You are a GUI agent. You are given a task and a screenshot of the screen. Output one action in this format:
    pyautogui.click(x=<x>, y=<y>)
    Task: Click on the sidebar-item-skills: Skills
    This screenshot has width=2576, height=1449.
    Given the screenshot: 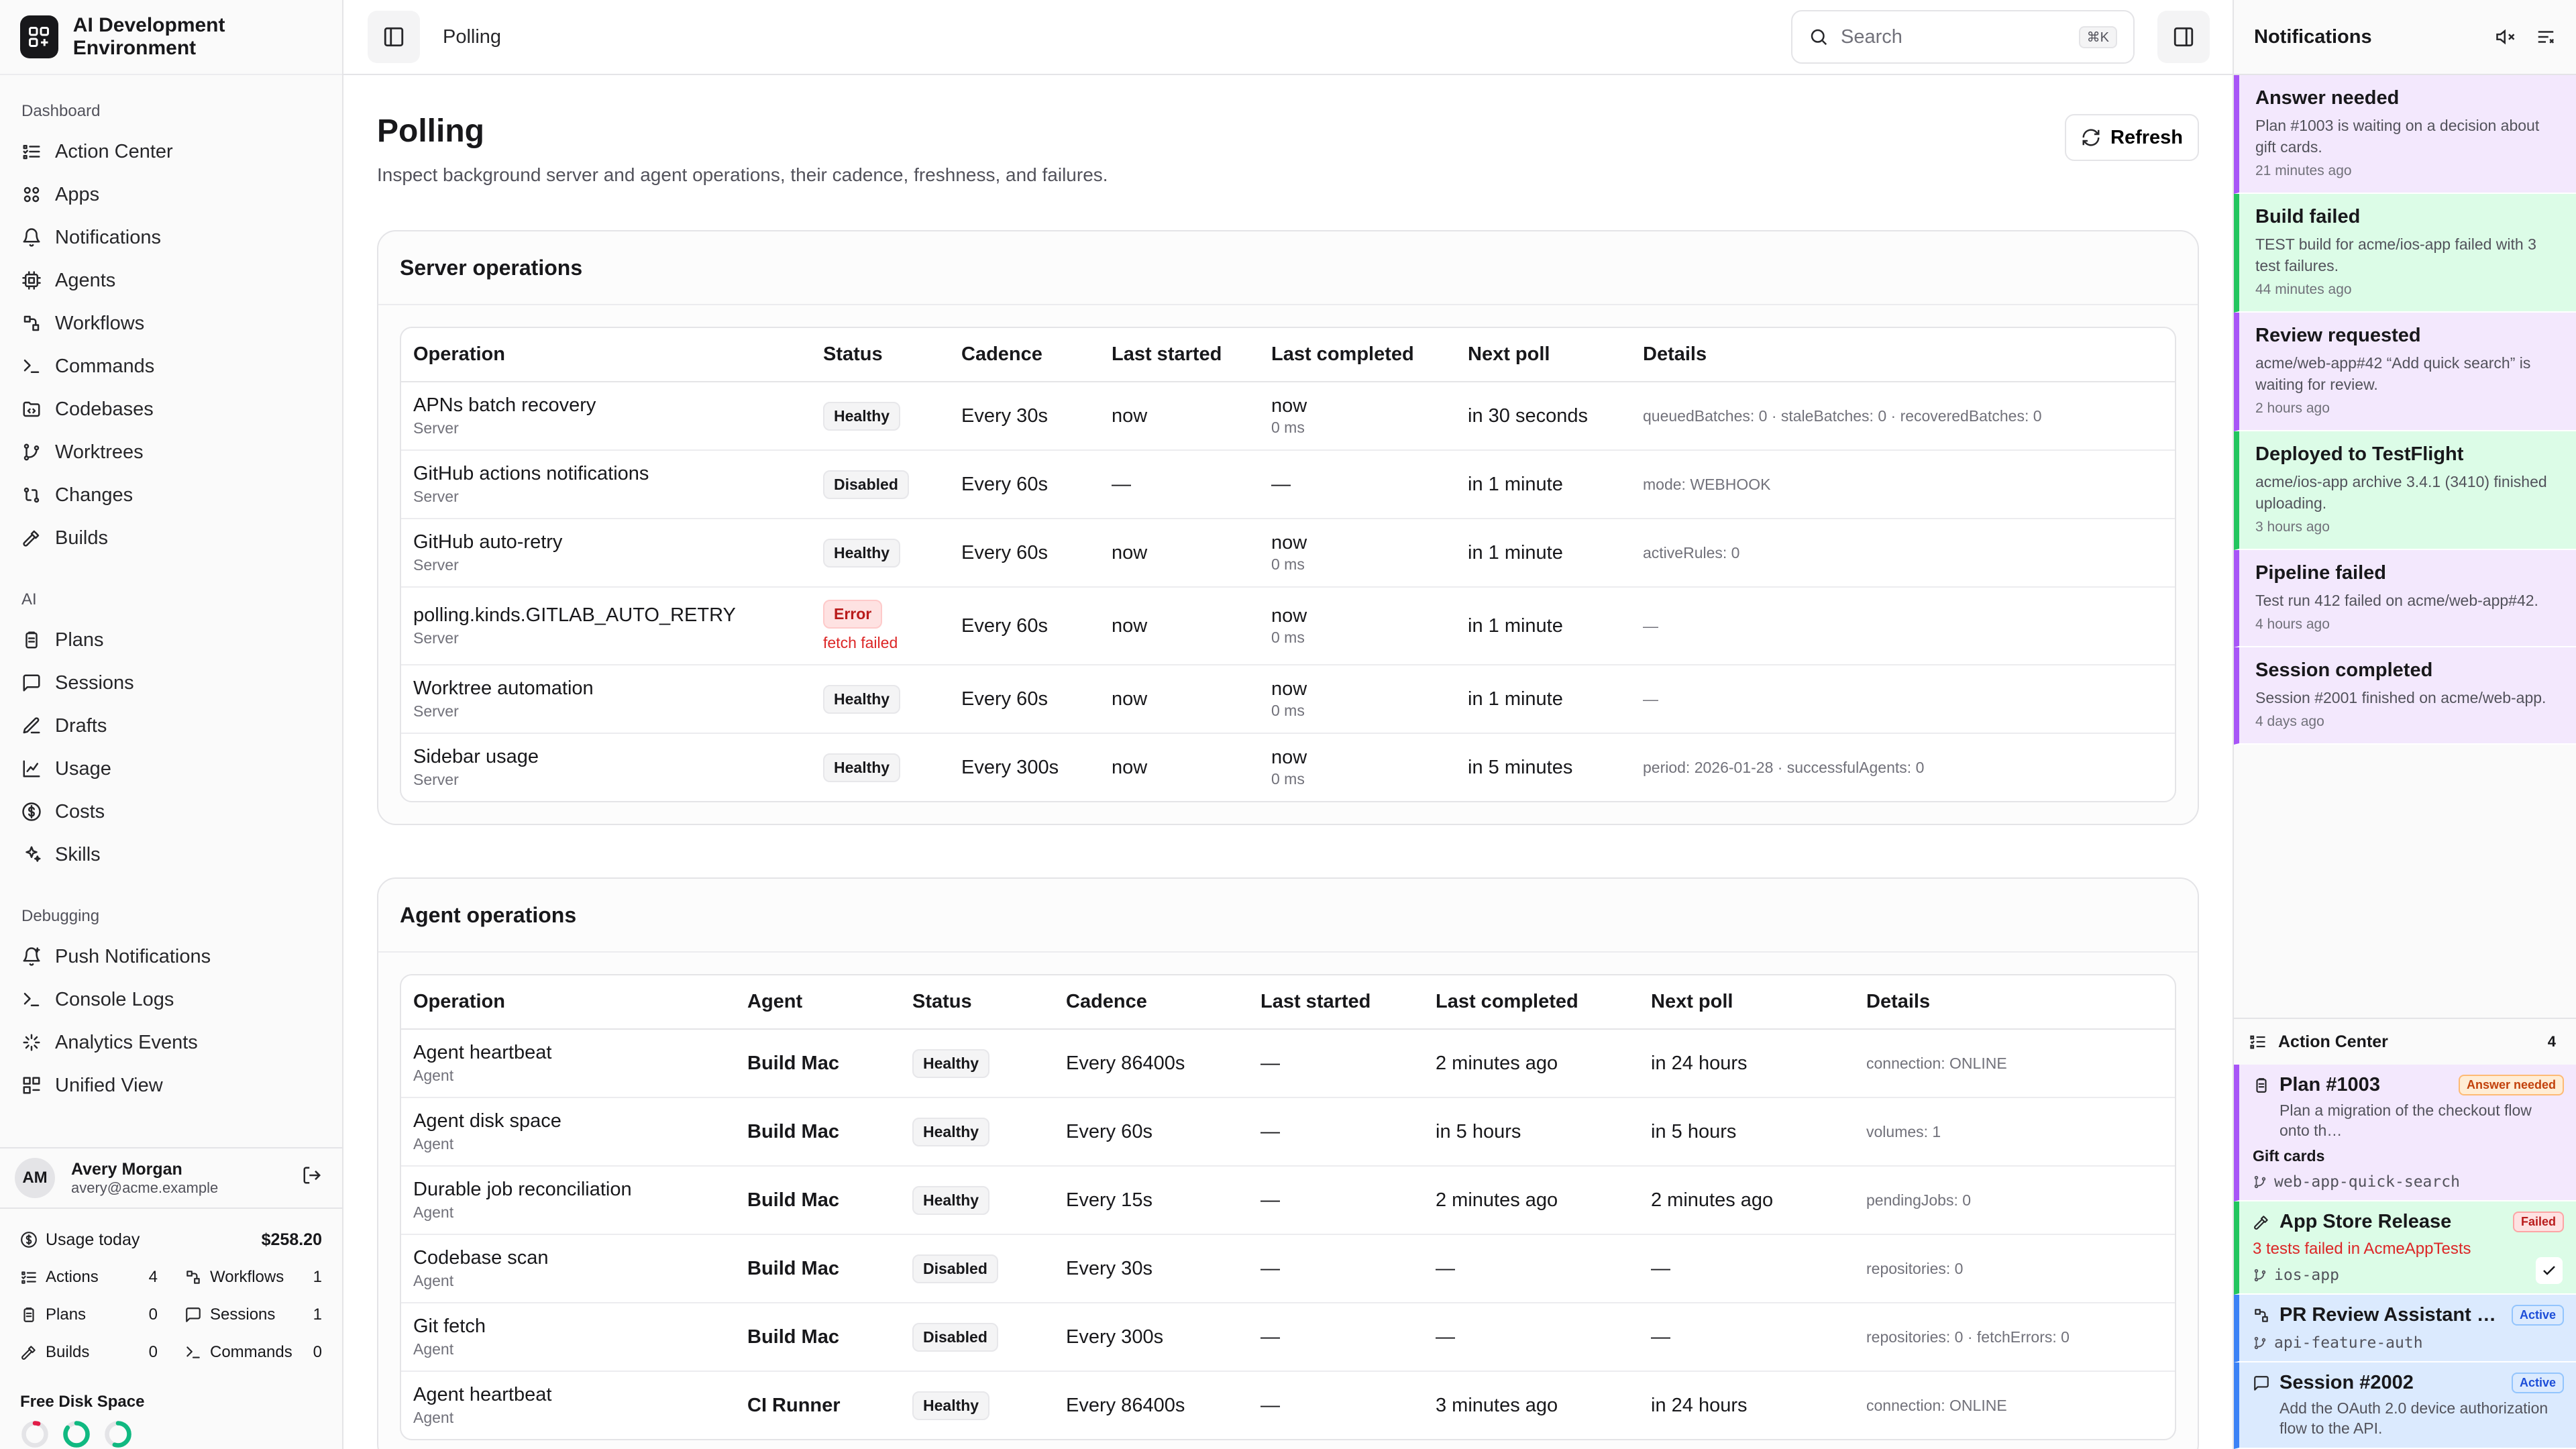 What is the action you would take?
    pyautogui.click(x=171, y=854)
    